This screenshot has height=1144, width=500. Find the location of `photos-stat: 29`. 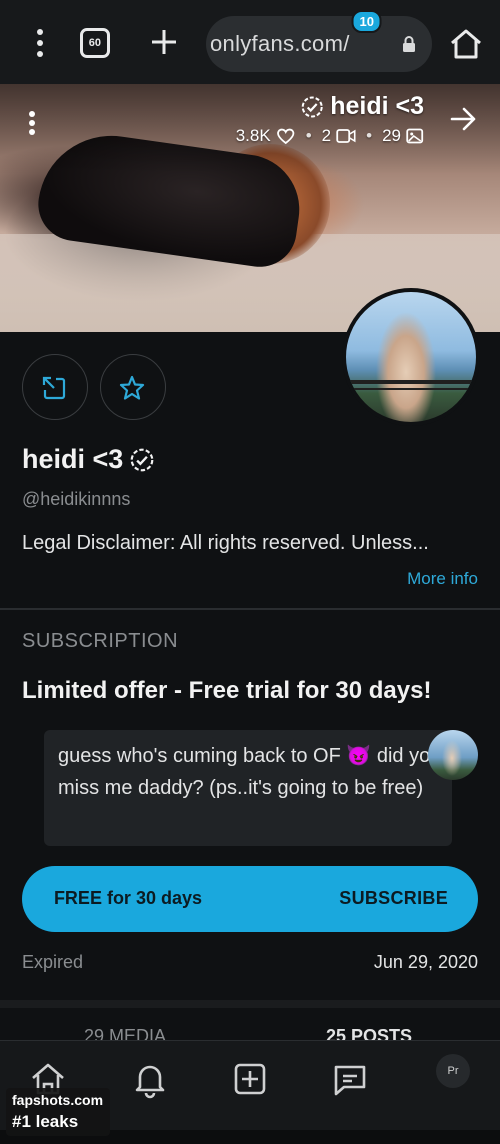

photos-stat: 29 is located at coordinates (403, 136).